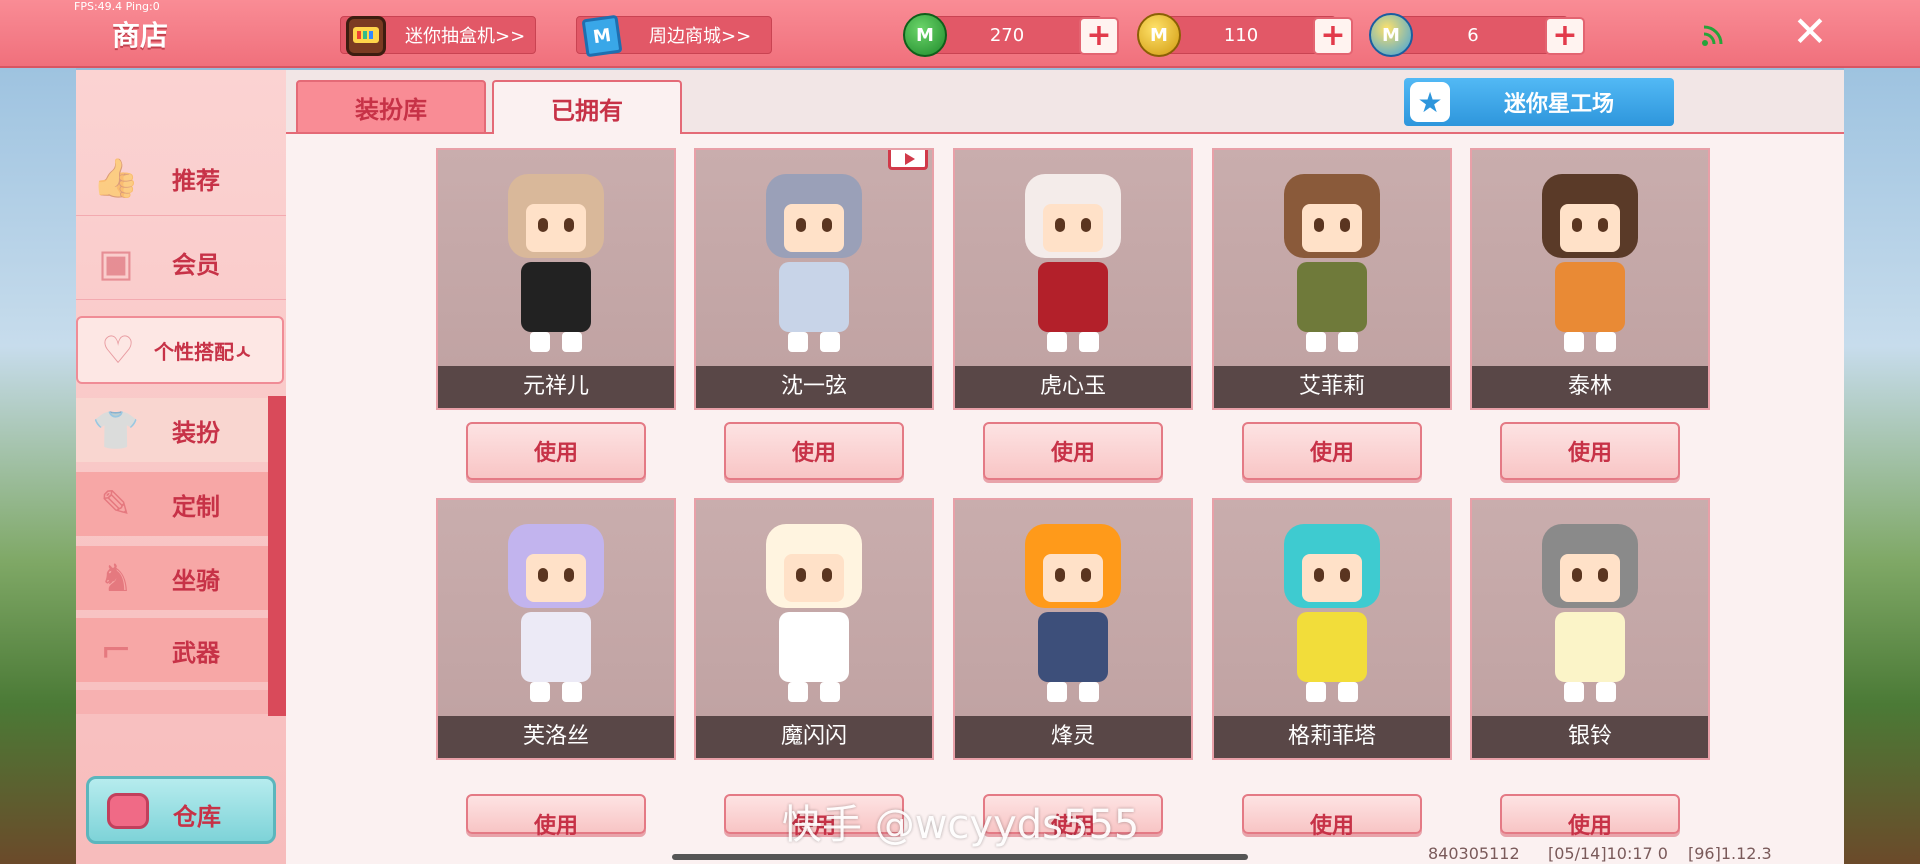  Describe the element at coordinates (1332, 737) in the screenshot. I see `skin-name: 格莉菲塔` at that location.